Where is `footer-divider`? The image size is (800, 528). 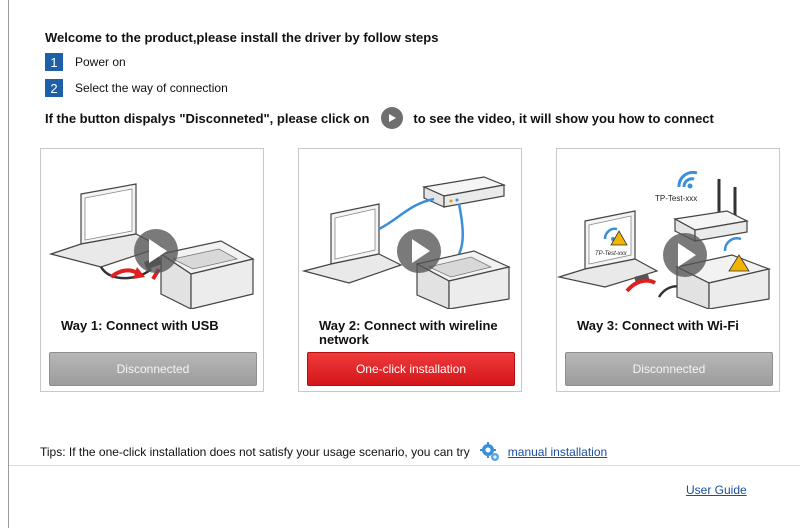
footer-divider is located at coordinates (404, 465).